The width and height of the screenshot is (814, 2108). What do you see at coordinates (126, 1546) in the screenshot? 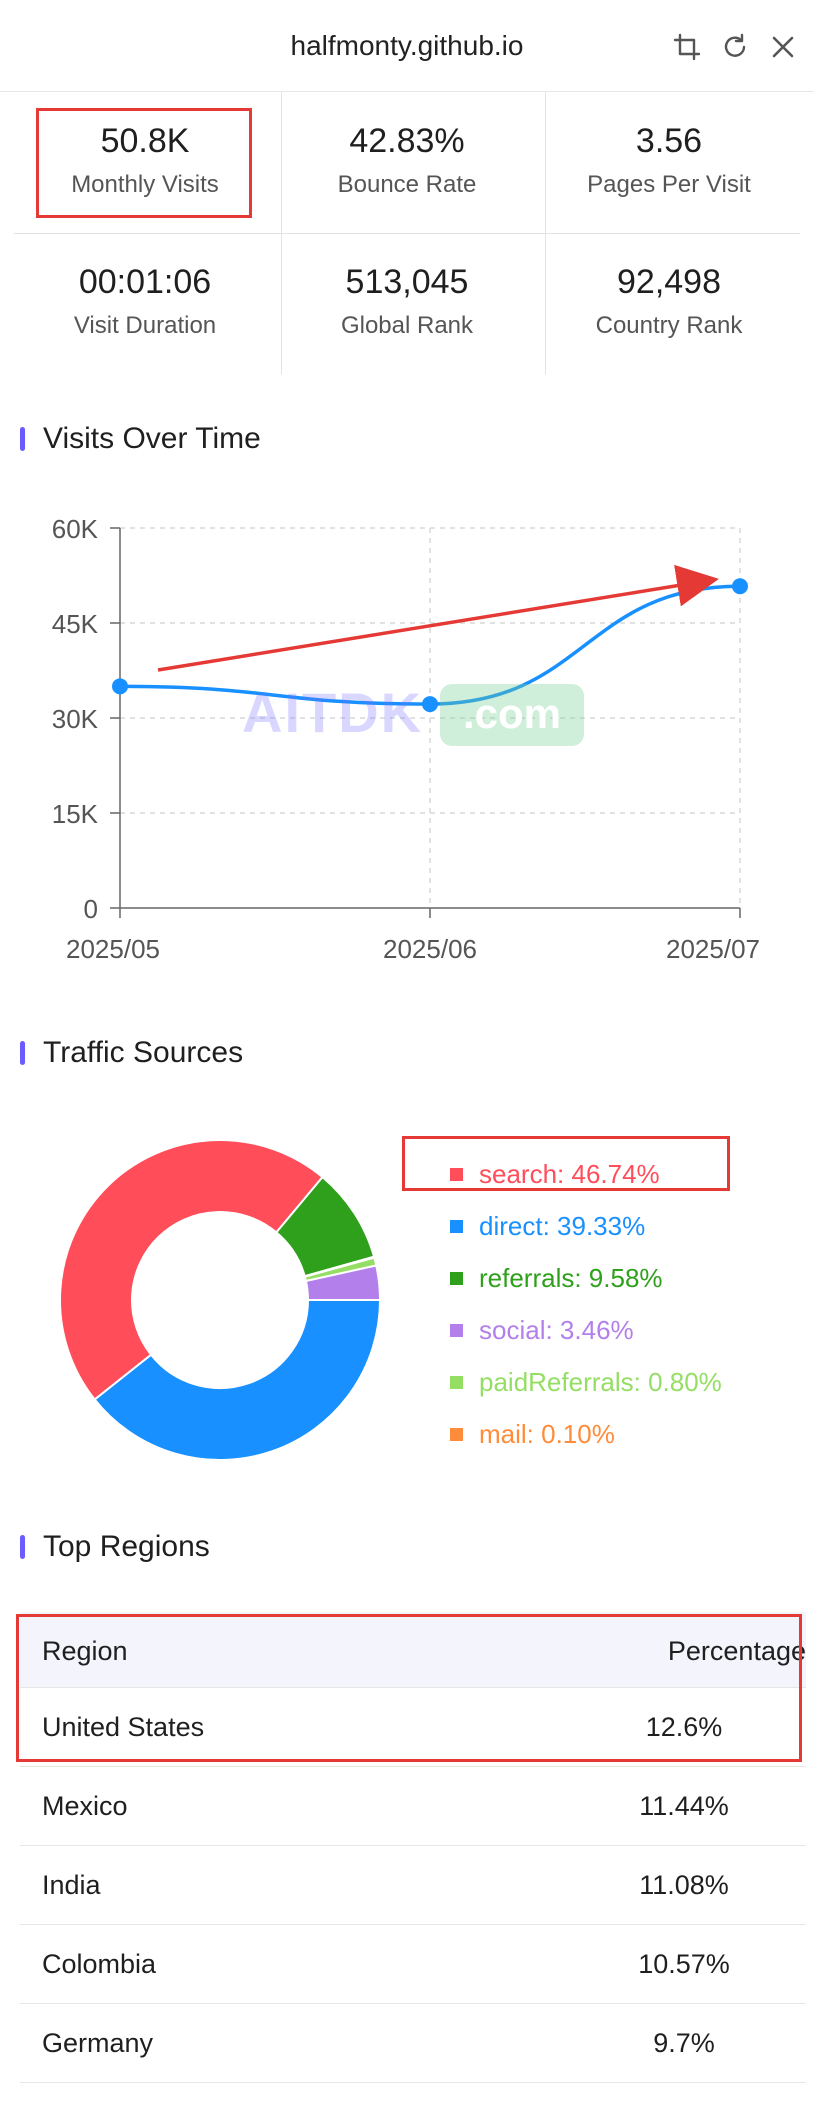
I see `section-title-text: Top Regions` at bounding box center [126, 1546].